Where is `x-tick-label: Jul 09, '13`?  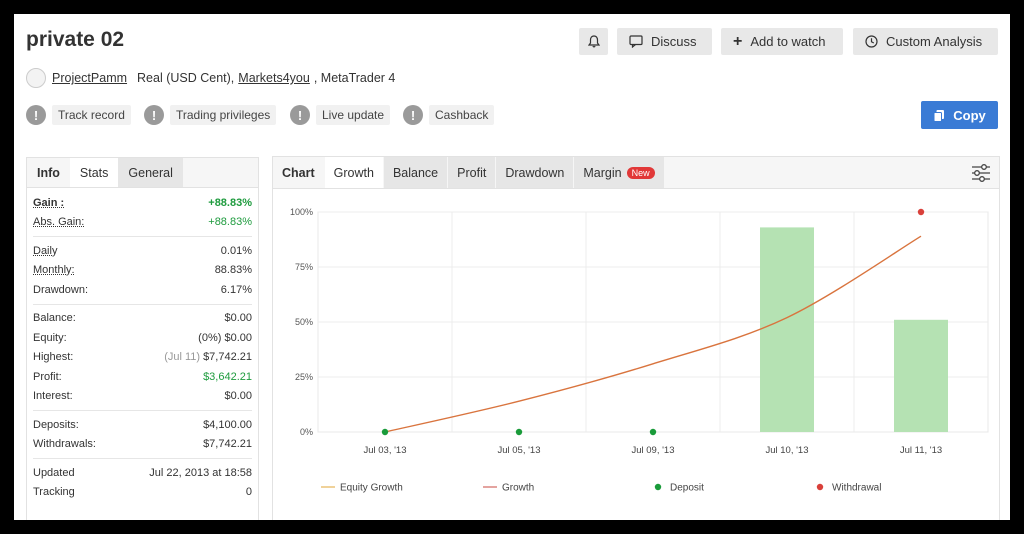
x-tick-label: Jul 09, '13 is located at coordinates (652, 450).